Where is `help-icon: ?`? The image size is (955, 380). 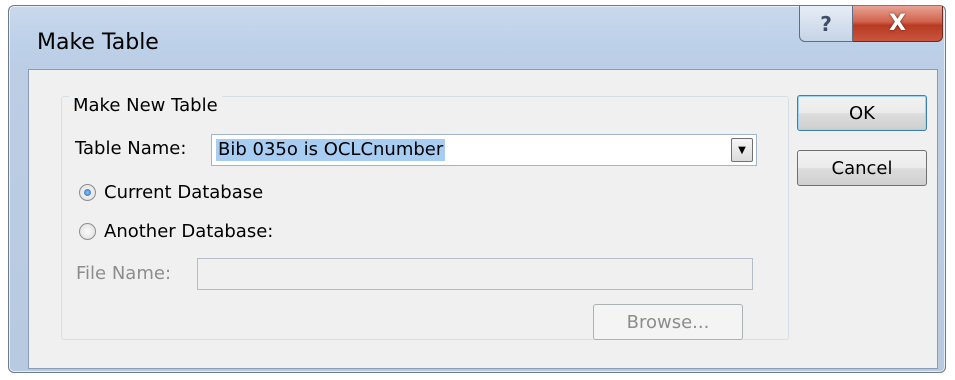 help-icon: ? is located at coordinates (826, 23).